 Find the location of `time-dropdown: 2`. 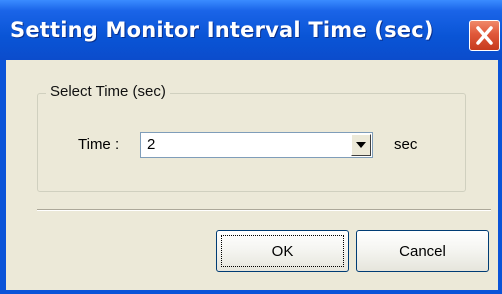

time-dropdown: 2 is located at coordinates (256, 145).